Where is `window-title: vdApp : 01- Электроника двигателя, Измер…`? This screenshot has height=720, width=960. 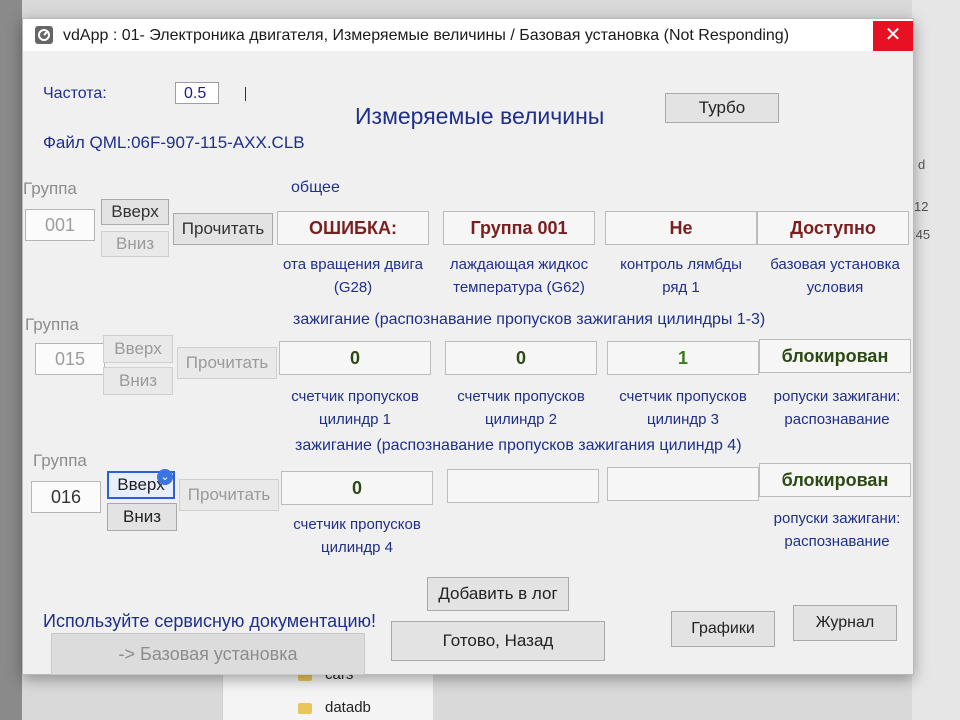
window-title: vdApp : 01- Электроника двигателя, Измер… is located at coordinates (426, 35).